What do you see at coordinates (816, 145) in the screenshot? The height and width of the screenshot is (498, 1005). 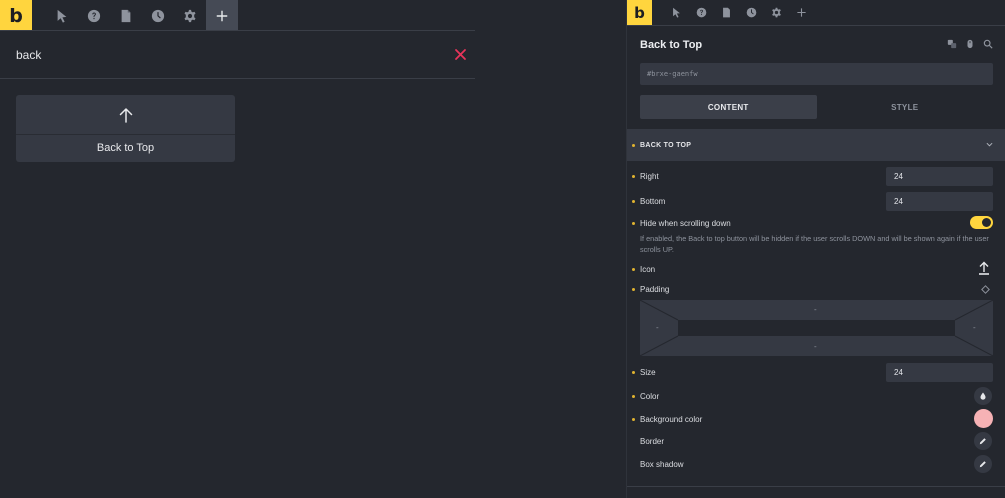 I see `control-group-back-to-top: BACK TO TOP` at bounding box center [816, 145].